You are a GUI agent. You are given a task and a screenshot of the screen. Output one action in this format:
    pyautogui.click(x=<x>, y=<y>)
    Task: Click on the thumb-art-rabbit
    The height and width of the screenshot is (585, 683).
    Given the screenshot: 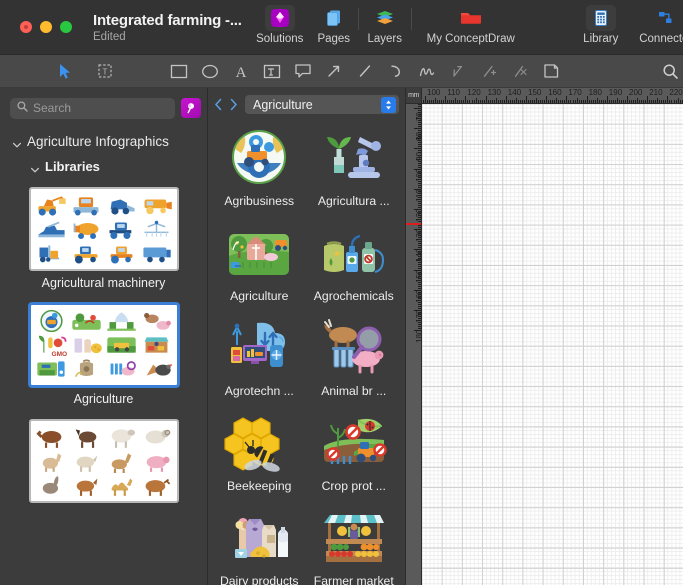 What is the action you would take?
    pyautogui.click(x=51, y=485)
    